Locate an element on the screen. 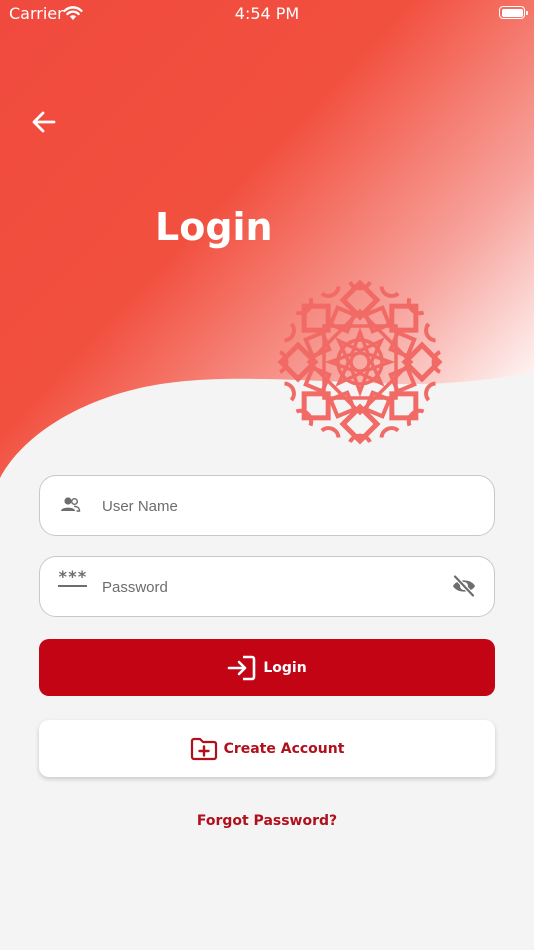 The width and height of the screenshot is (534, 950). eye-off-icon is located at coordinates (464, 586).